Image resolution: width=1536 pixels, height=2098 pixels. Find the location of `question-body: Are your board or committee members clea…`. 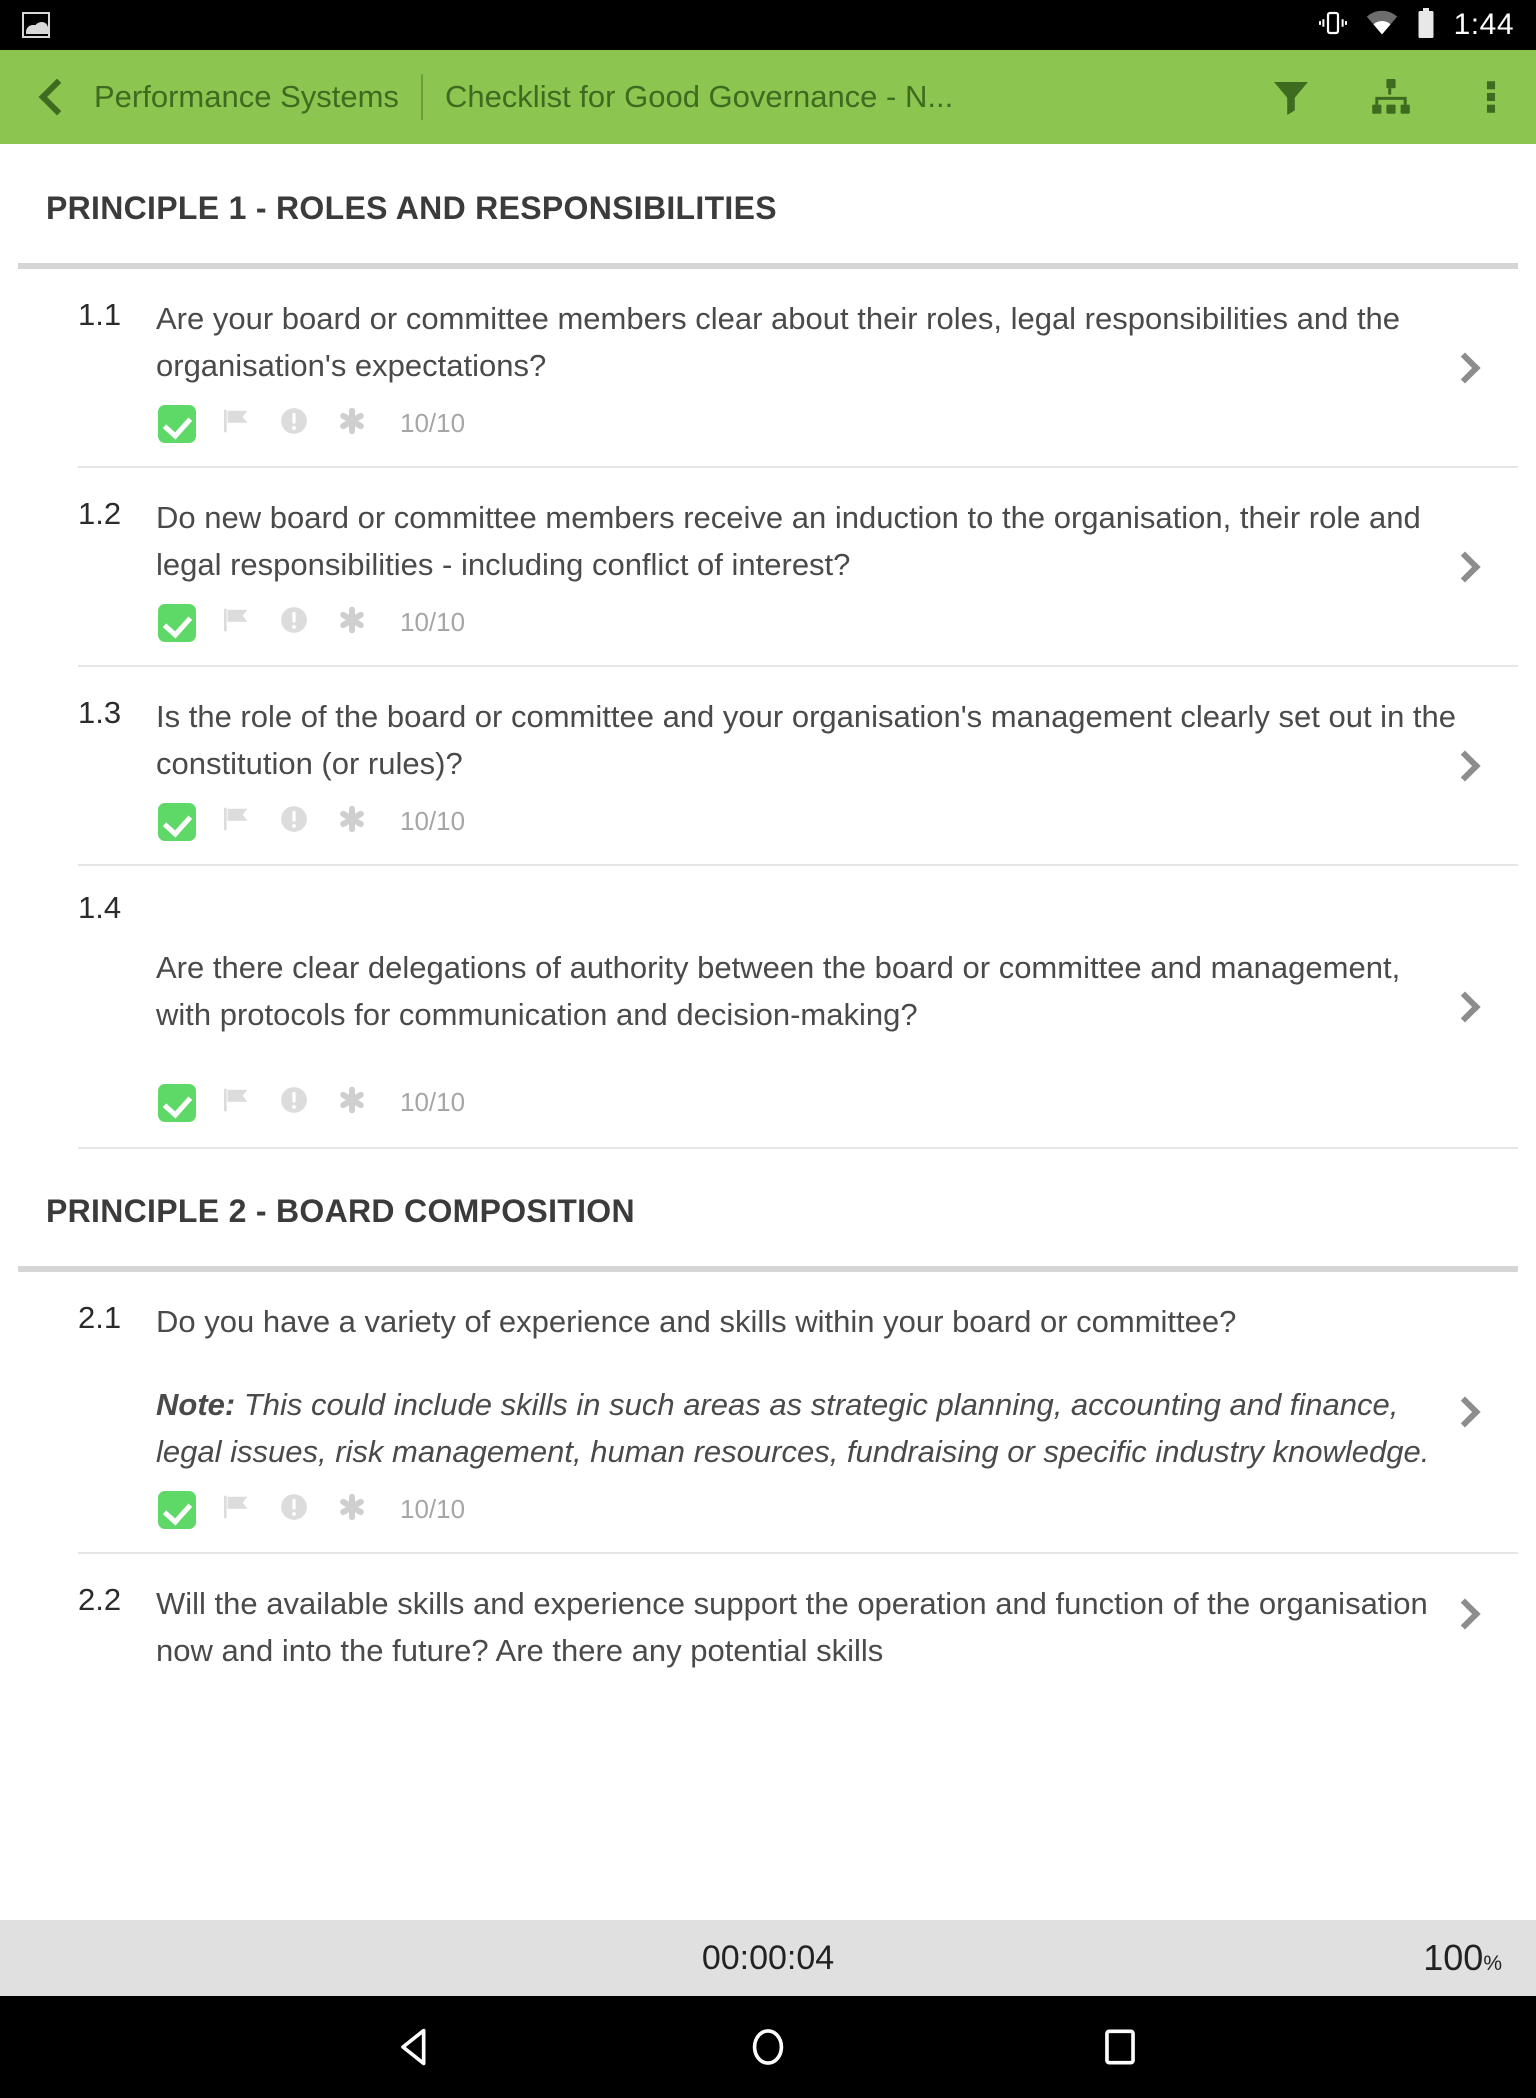

question-body: Are your board or committee members clea… is located at coordinates (837, 380).